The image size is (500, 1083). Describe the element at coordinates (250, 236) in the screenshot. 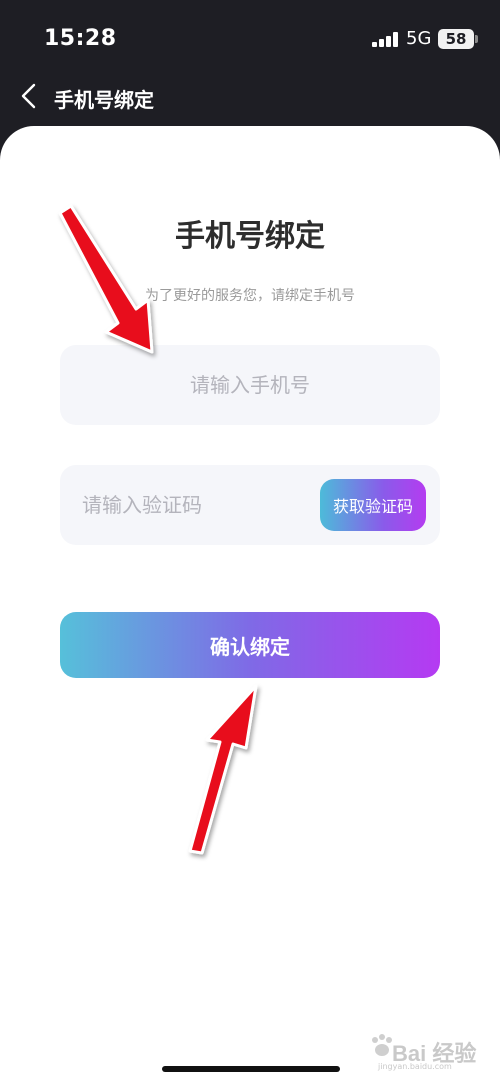

I see `page-title: 手机号绑定` at that location.